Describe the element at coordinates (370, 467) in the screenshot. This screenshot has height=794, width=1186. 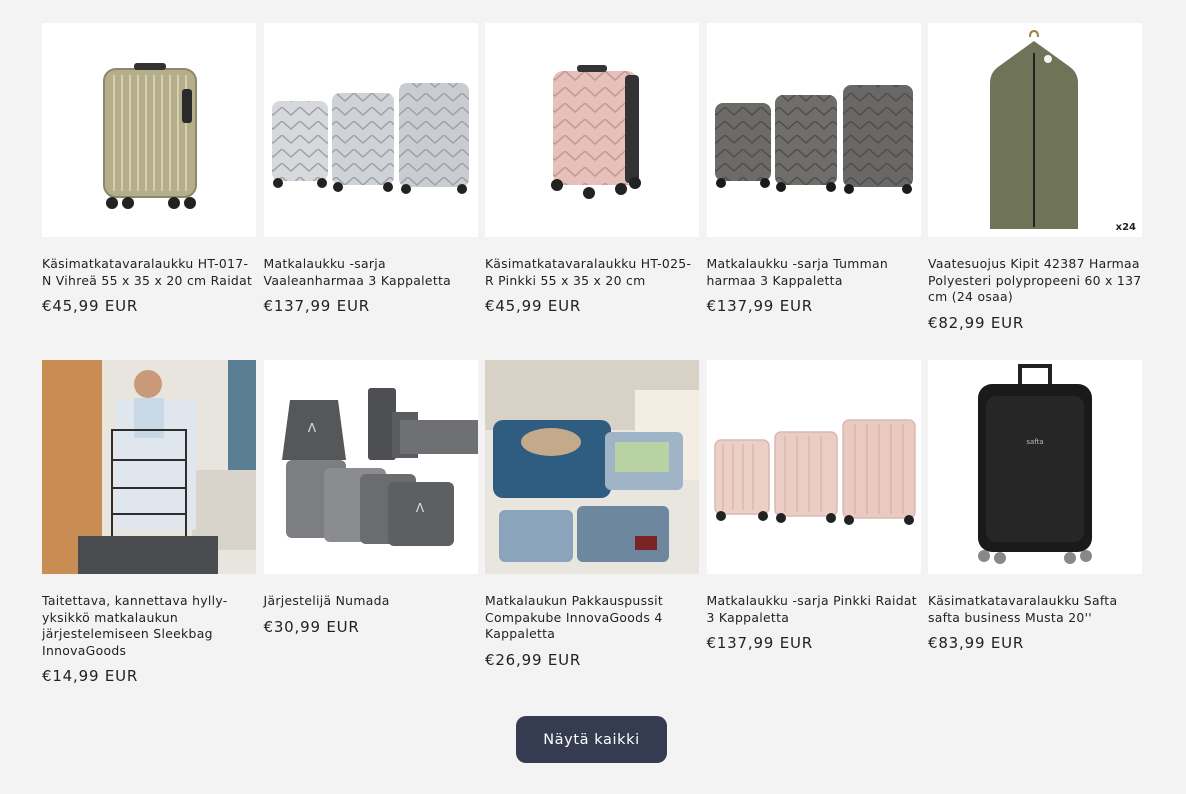
I see `organizer-set-image: Λ Λ` at that location.